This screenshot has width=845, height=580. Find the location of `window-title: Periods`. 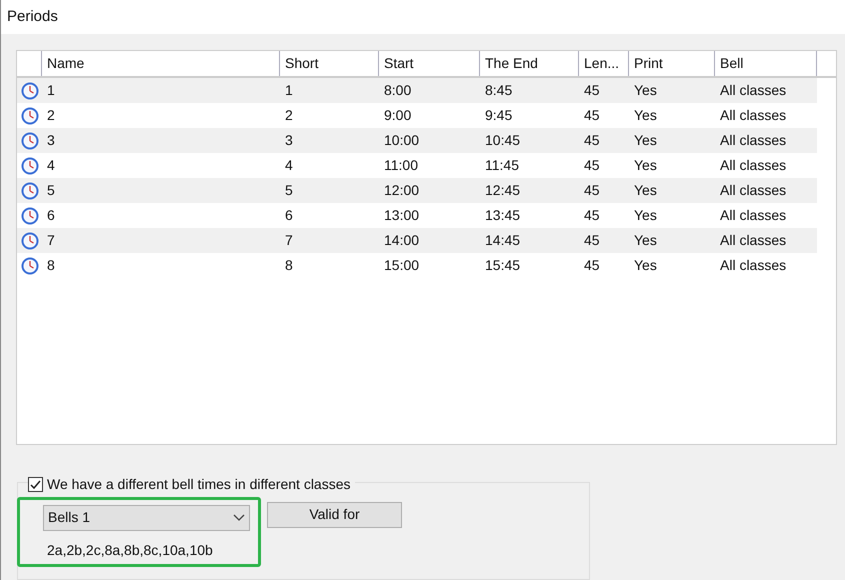

window-title: Periods is located at coordinates (423, 17).